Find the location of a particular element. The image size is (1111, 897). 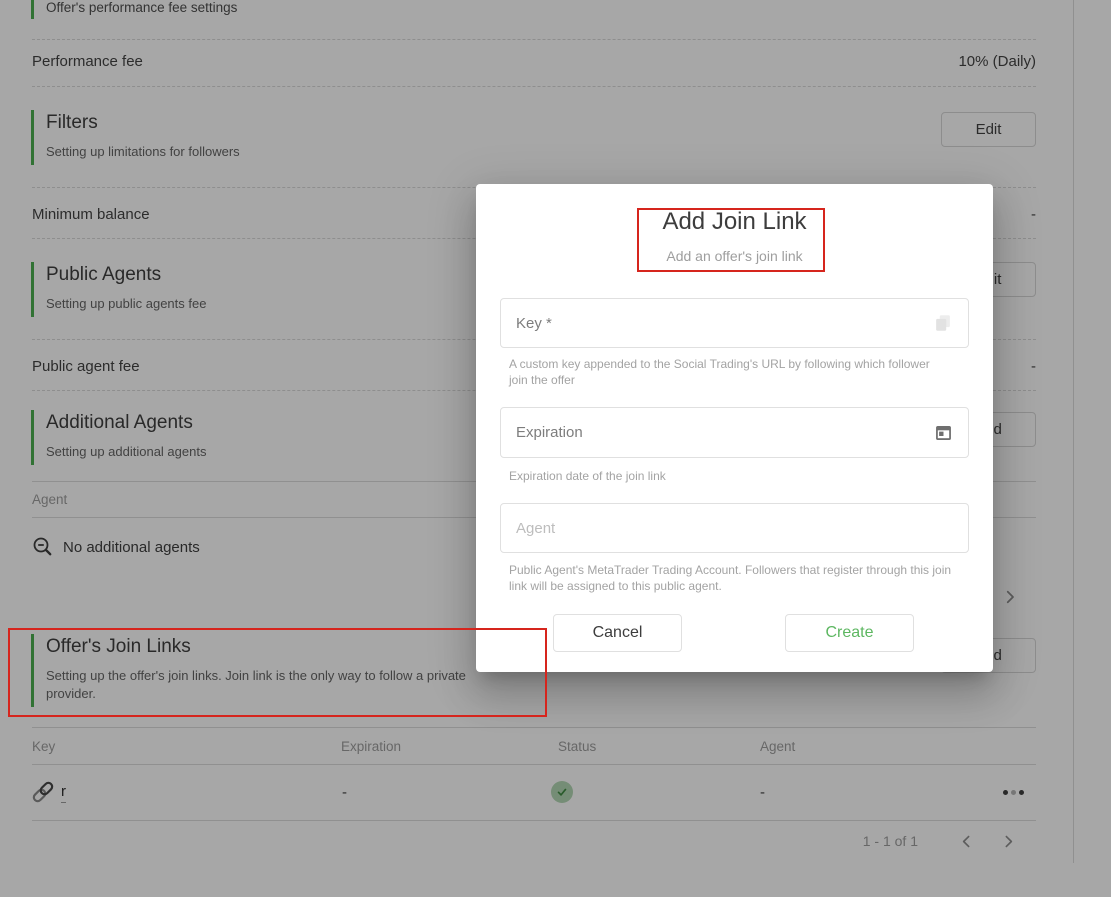

modal-title: Add Join Link is located at coordinates (734, 221).